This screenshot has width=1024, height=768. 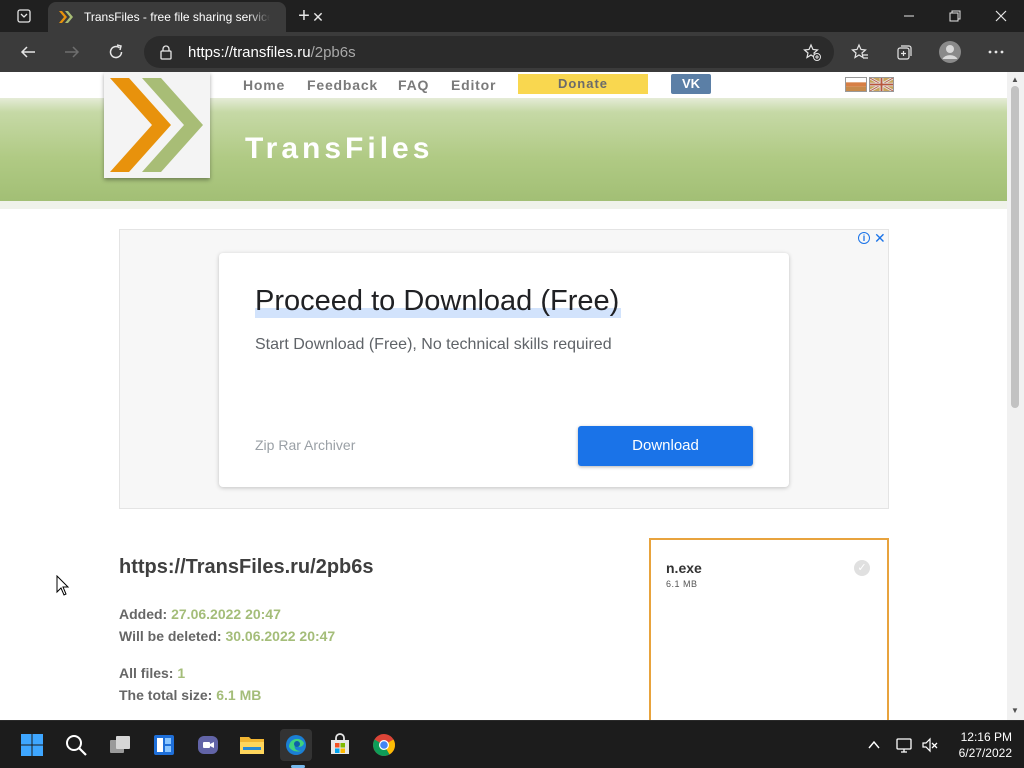 I want to click on scroll-up-icon: ▲, so click(x=1015, y=79).